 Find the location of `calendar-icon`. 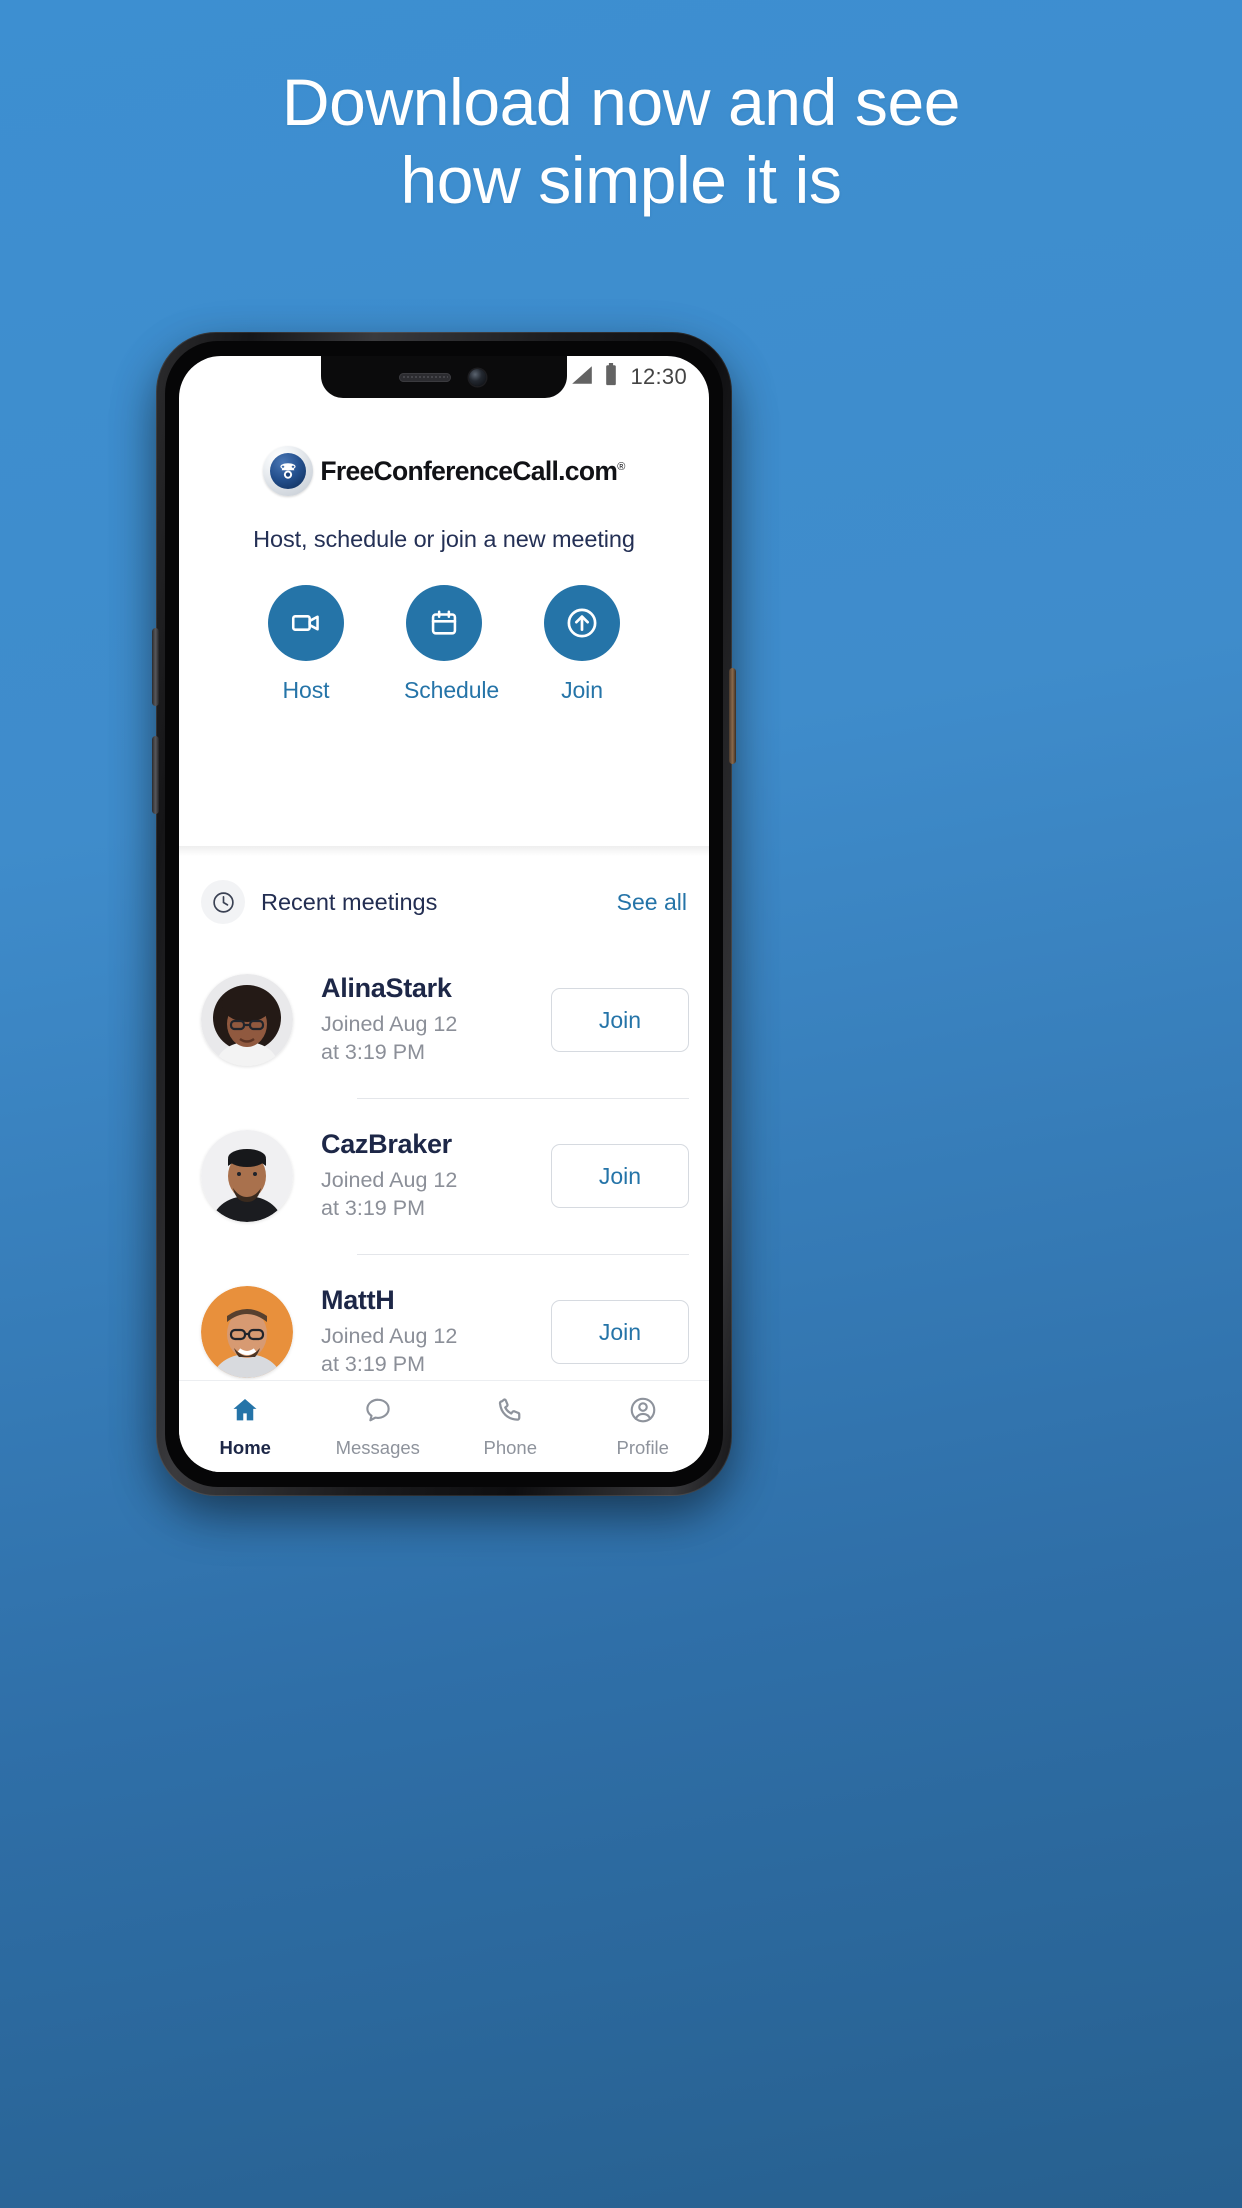

calendar-icon is located at coordinates (444, 623).